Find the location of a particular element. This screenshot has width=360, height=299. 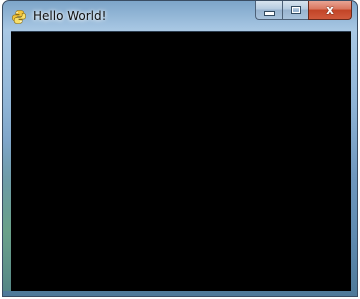

title-bar: Hello World! x is located at coordinates (180, 16).